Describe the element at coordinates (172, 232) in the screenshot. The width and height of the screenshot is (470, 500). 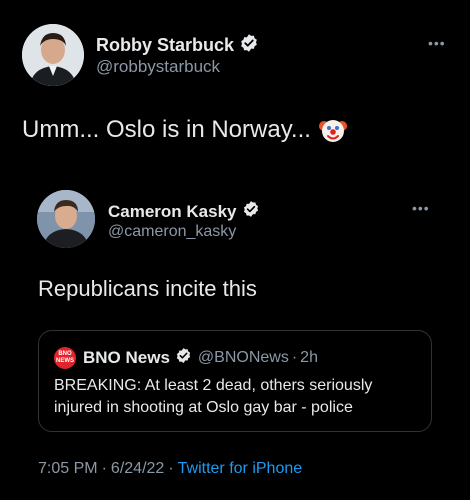
I see `quoted-author-handle: @cameron_kasky` at that location.